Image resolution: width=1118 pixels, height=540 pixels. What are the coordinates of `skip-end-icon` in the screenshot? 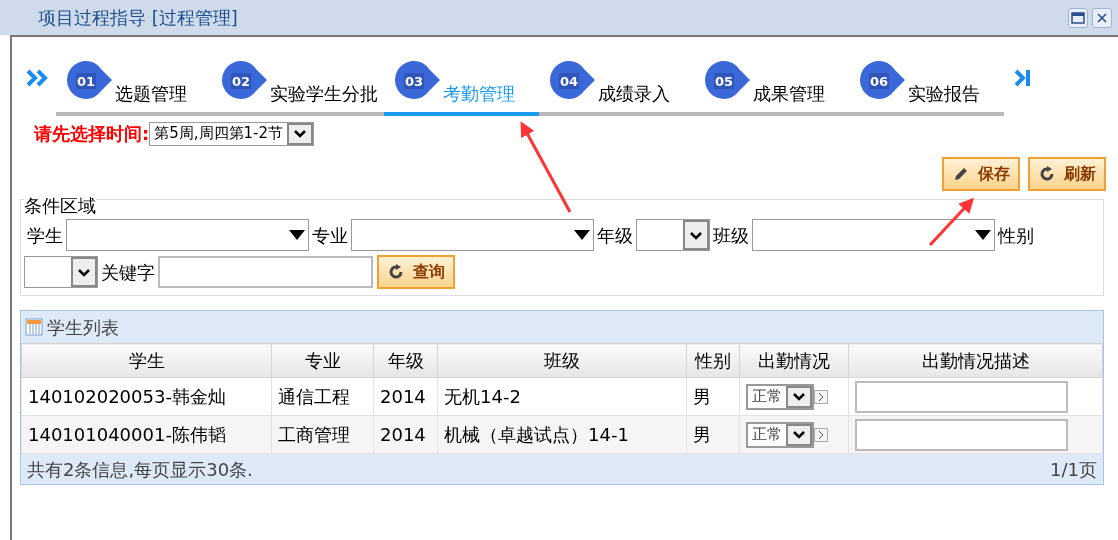 It's located at (1023, 78).